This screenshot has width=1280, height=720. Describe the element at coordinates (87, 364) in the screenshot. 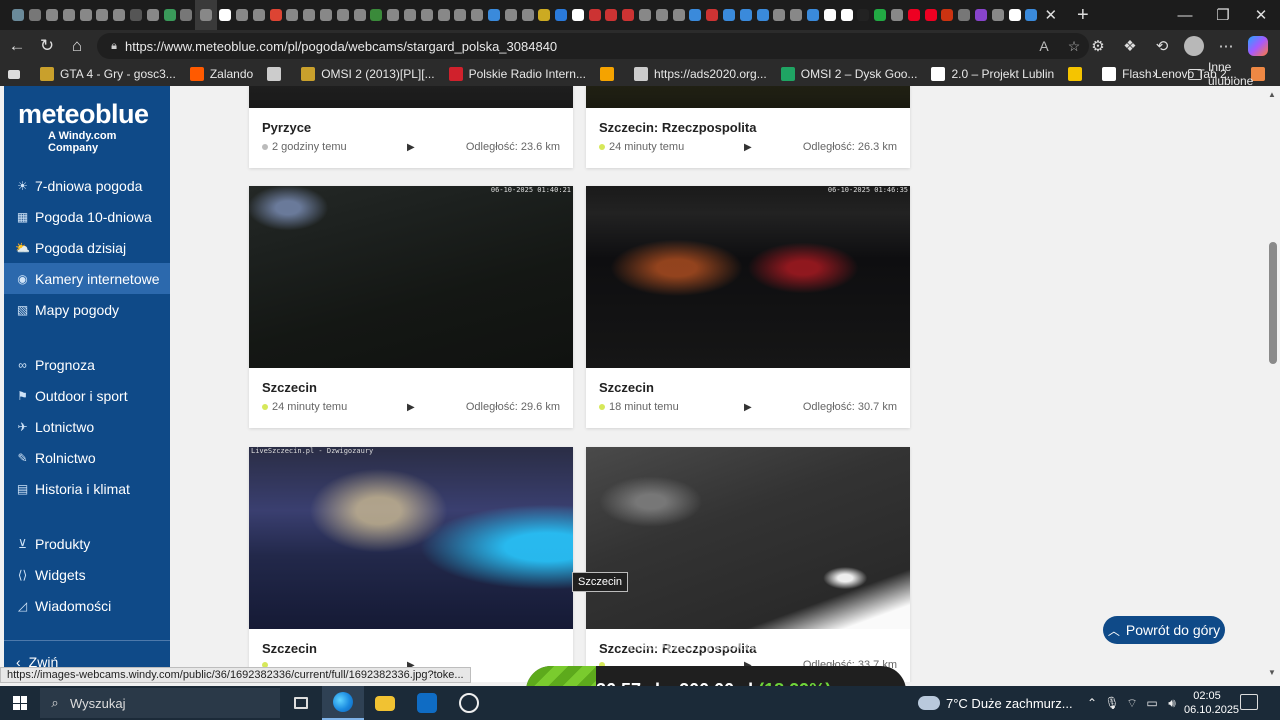

I see `sidebar-item: ∞ Prognoza` at that location.